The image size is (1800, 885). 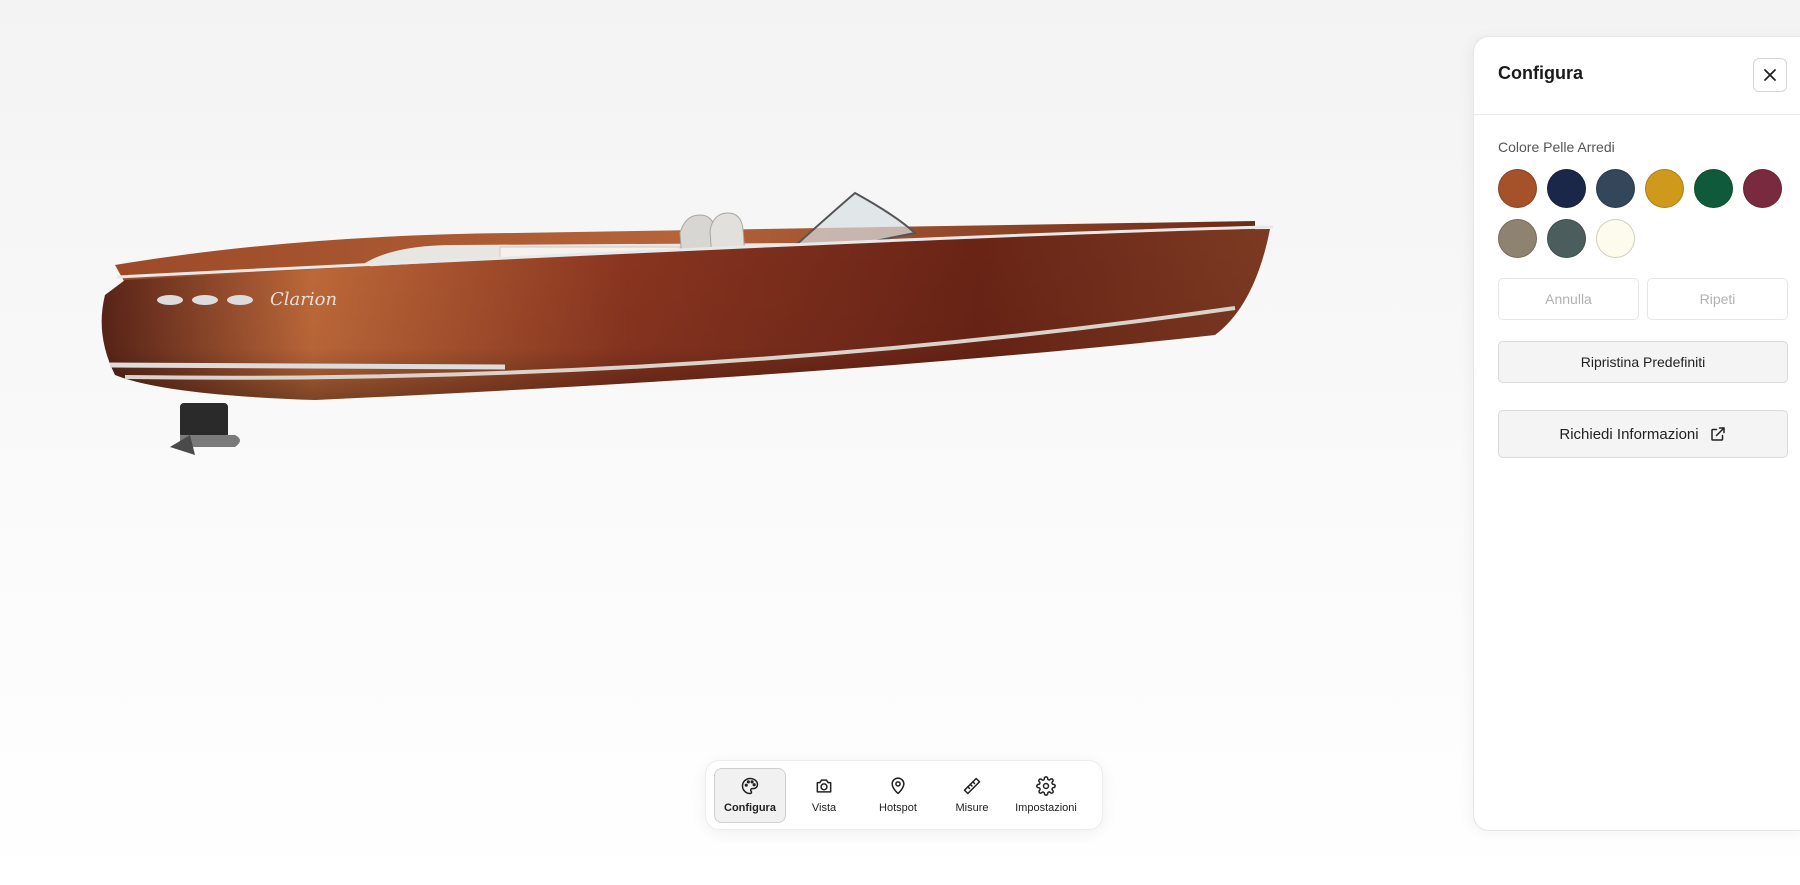 What do you see at coordinates (972, 808) in the screenshot?
I see `tool-label: Misure` at bounding box center [972, 808].